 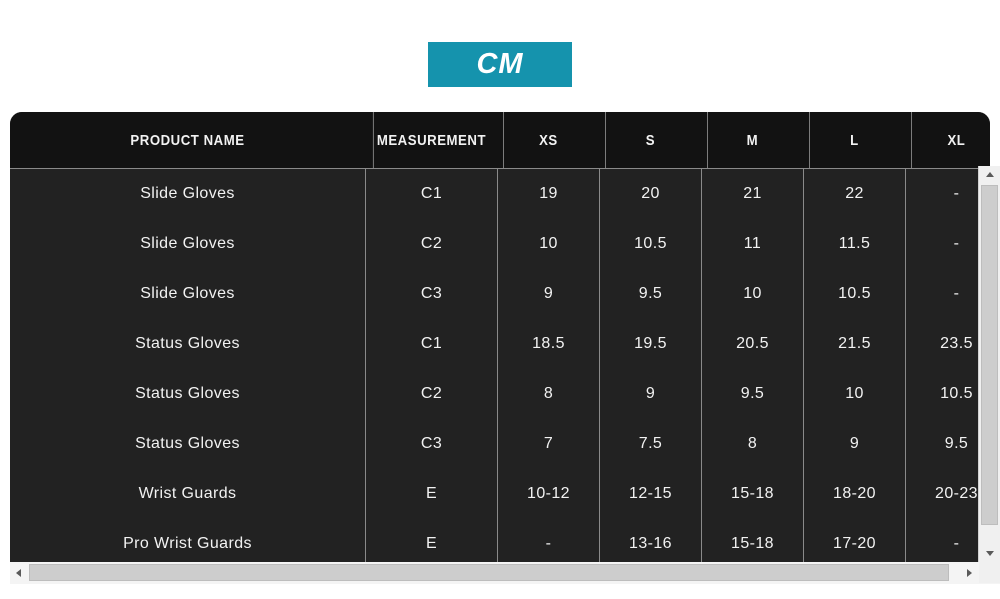 What do you see at coordinates (650, 444) in the screenshot?
I see `cell-s: 7.5` at bounding box center [650, 444].